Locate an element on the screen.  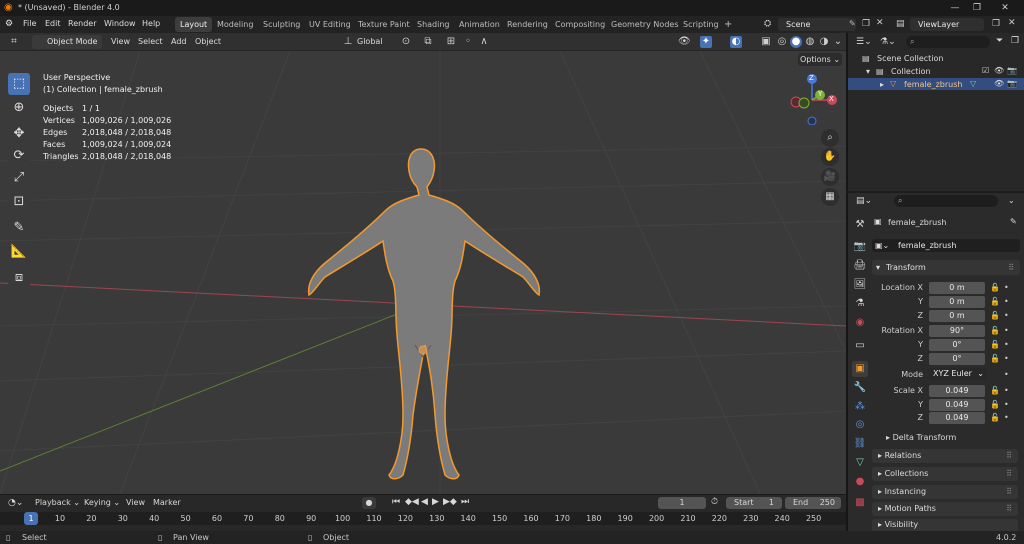
shading-options-icon: ⌄ is located at coordinates (838, 42).